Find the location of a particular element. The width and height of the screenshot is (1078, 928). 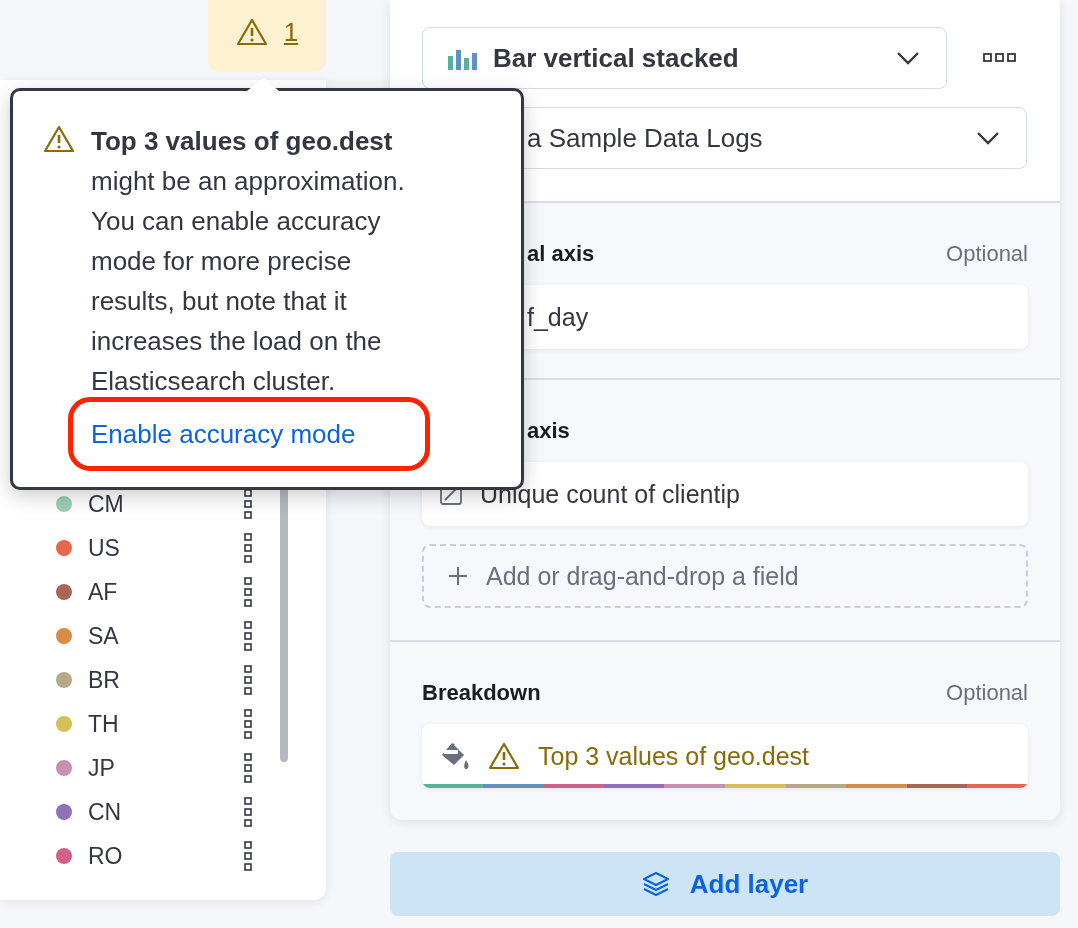

enable-accuracy-link: Enable accuracy mode is located at coordinates (223, 434).